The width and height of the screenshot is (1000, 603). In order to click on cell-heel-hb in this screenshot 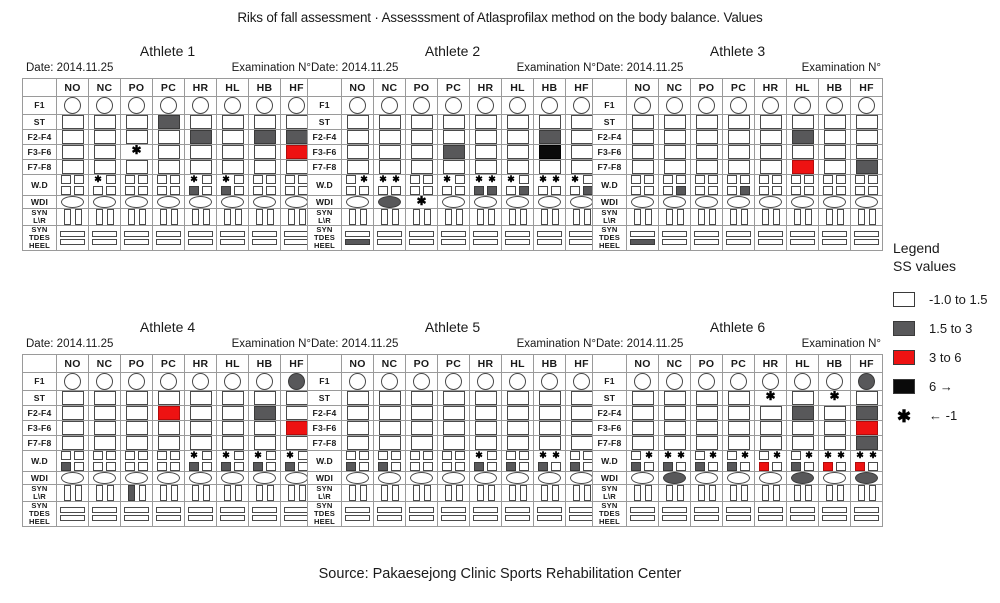, I will do `click(549, 238)`.